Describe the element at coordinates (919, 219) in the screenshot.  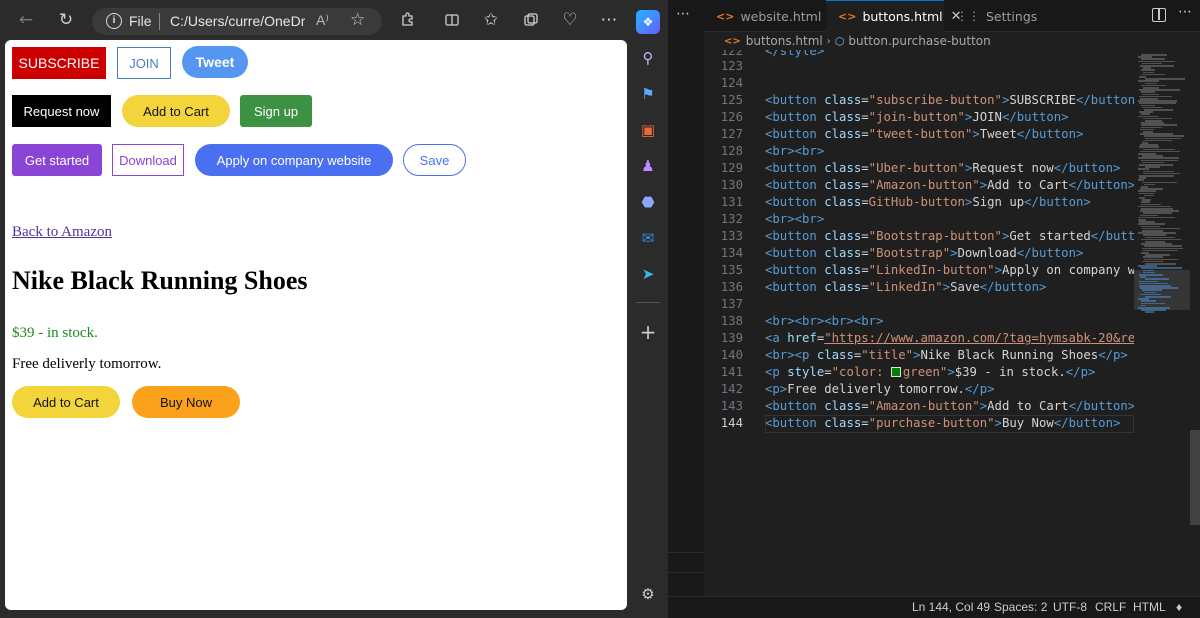
I see `code-line: 132 <br><br>` at that location.